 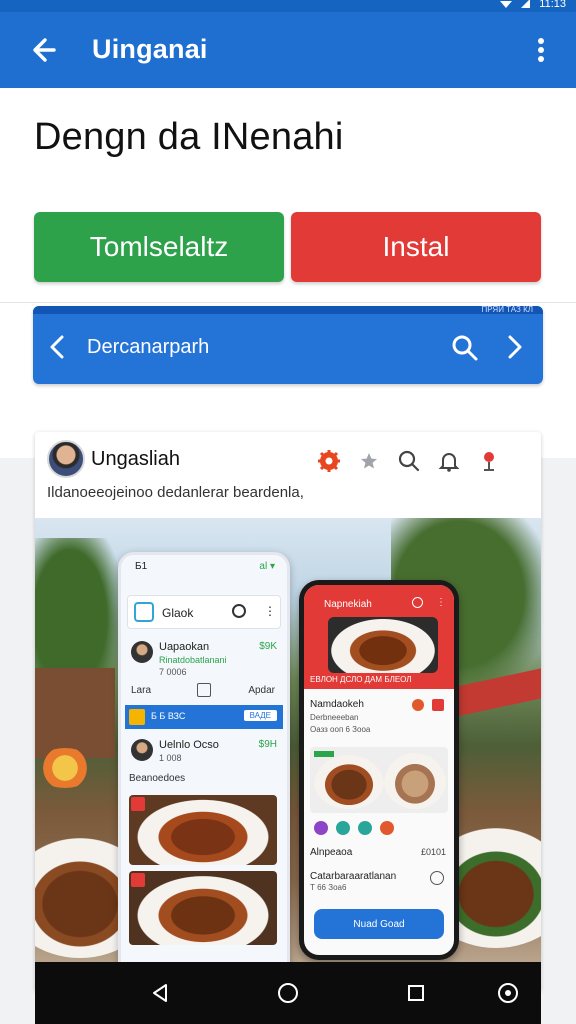 I want to click on bell-icon, so click(x=449, y=461).